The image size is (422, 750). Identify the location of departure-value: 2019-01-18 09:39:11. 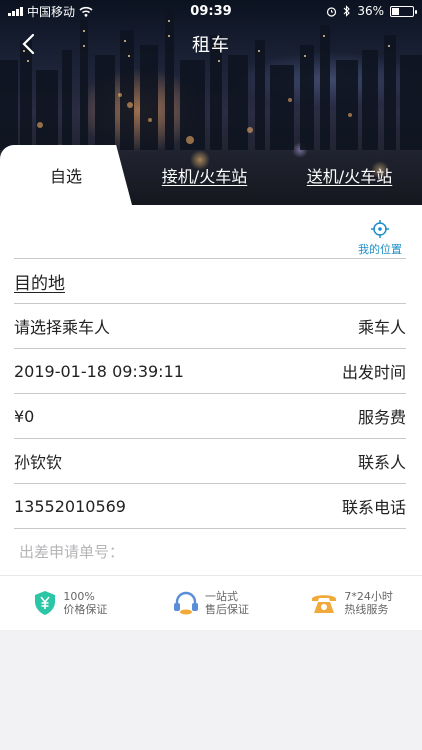
(99, 371).